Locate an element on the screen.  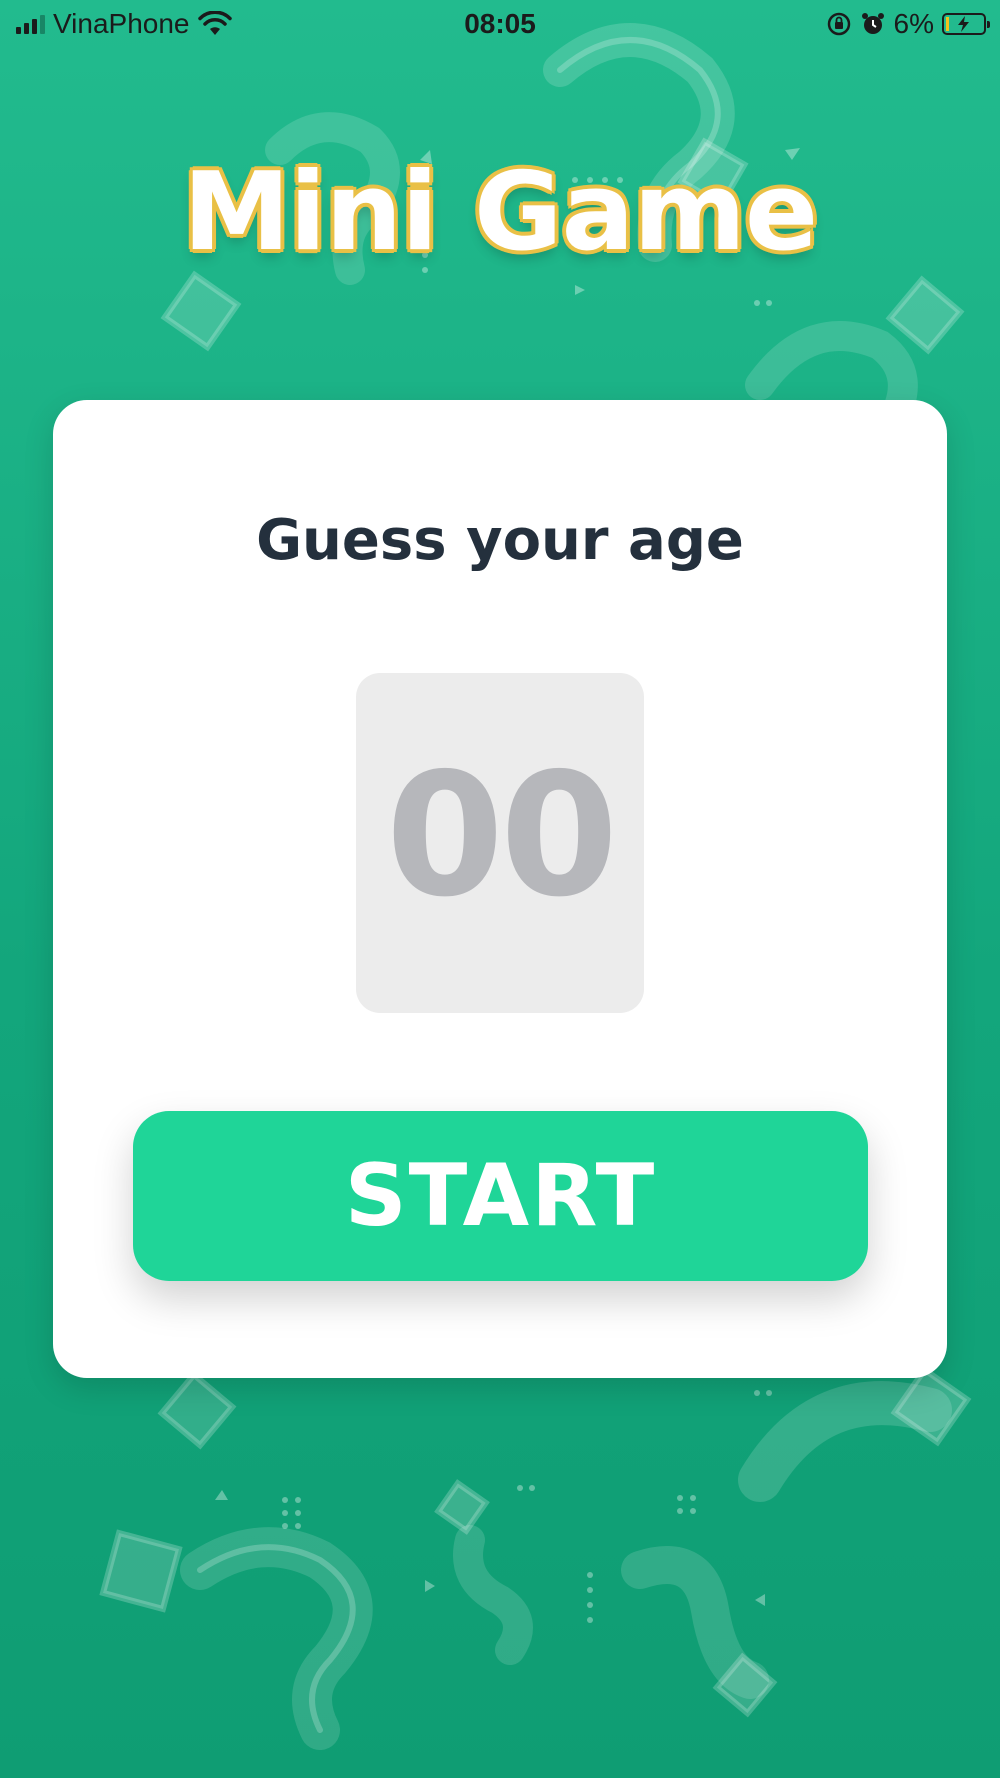
status-right: 6% is located at coordinates (908, 24).